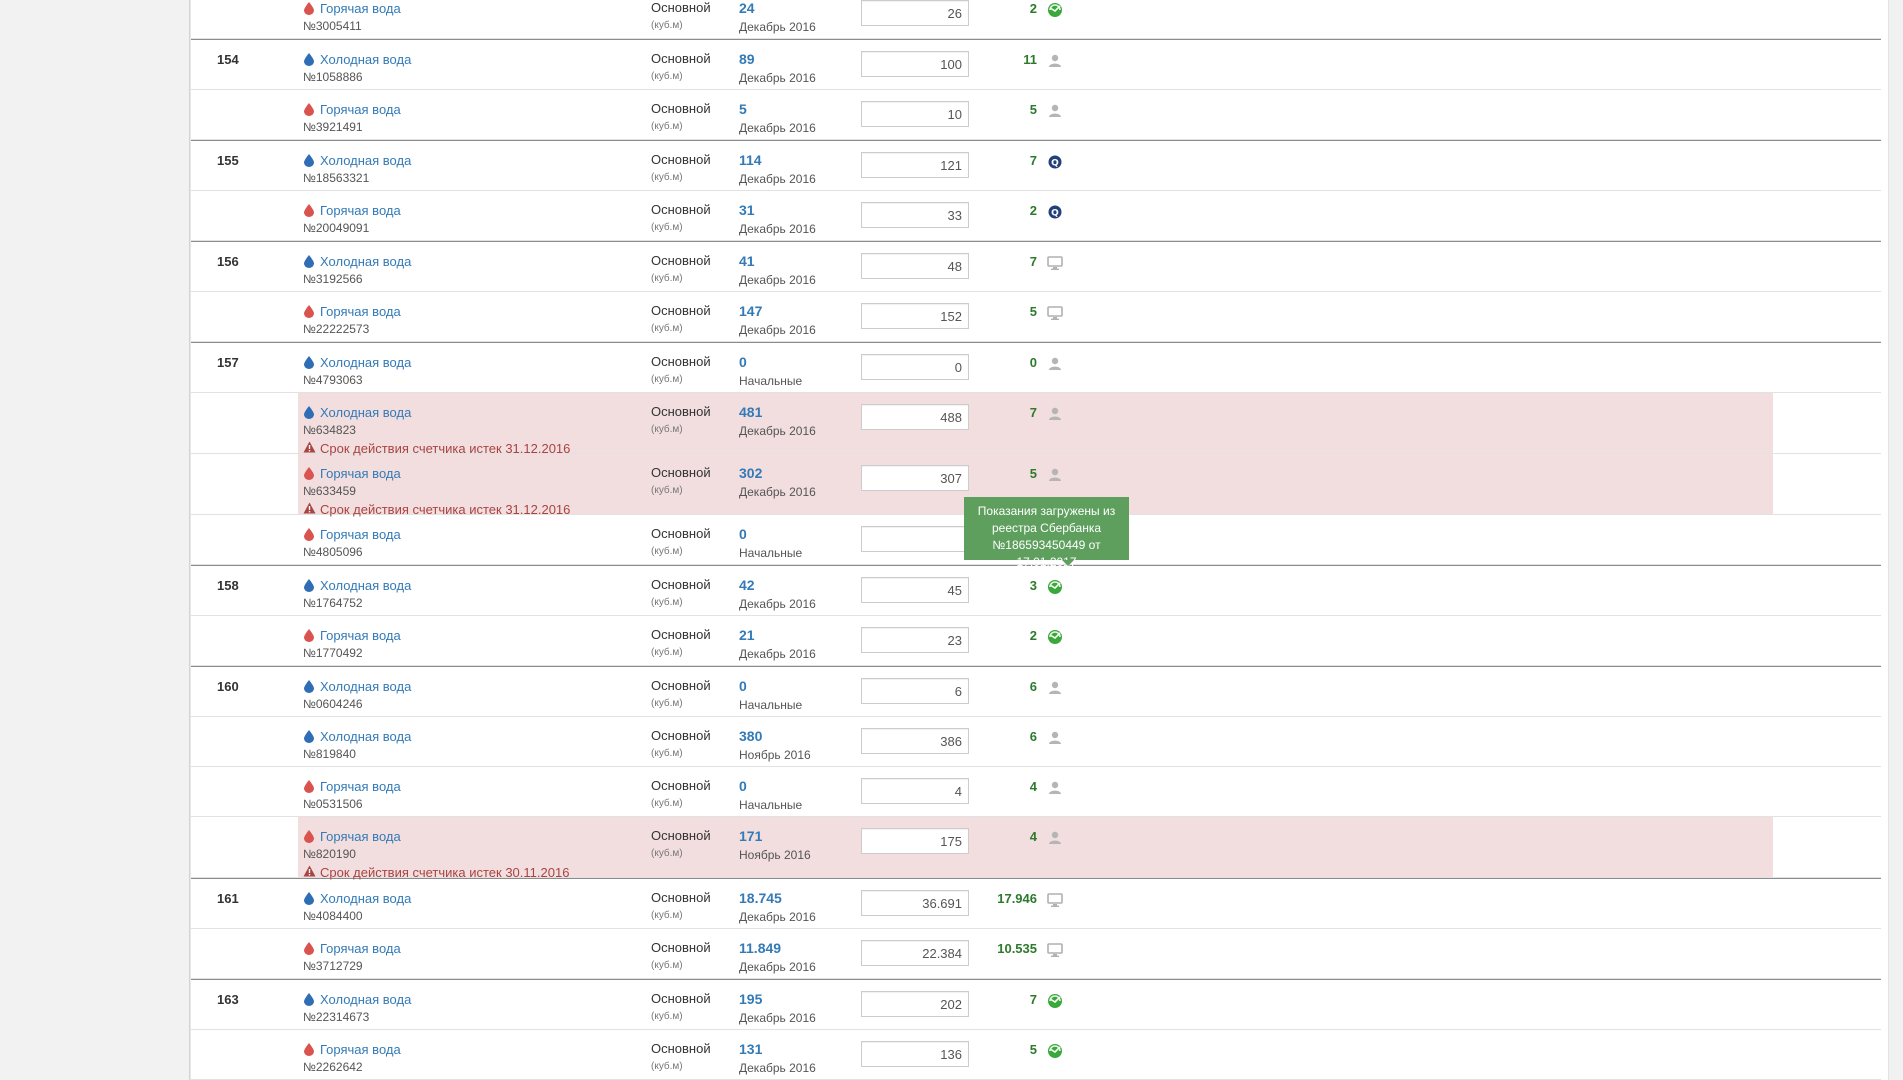 The width and height of the screenshot is (1903, 1080). What do you see at coordinates (333, 77) in the screenshot?
I see `meter-serial: №1058886` at bounding box center [333, 77].